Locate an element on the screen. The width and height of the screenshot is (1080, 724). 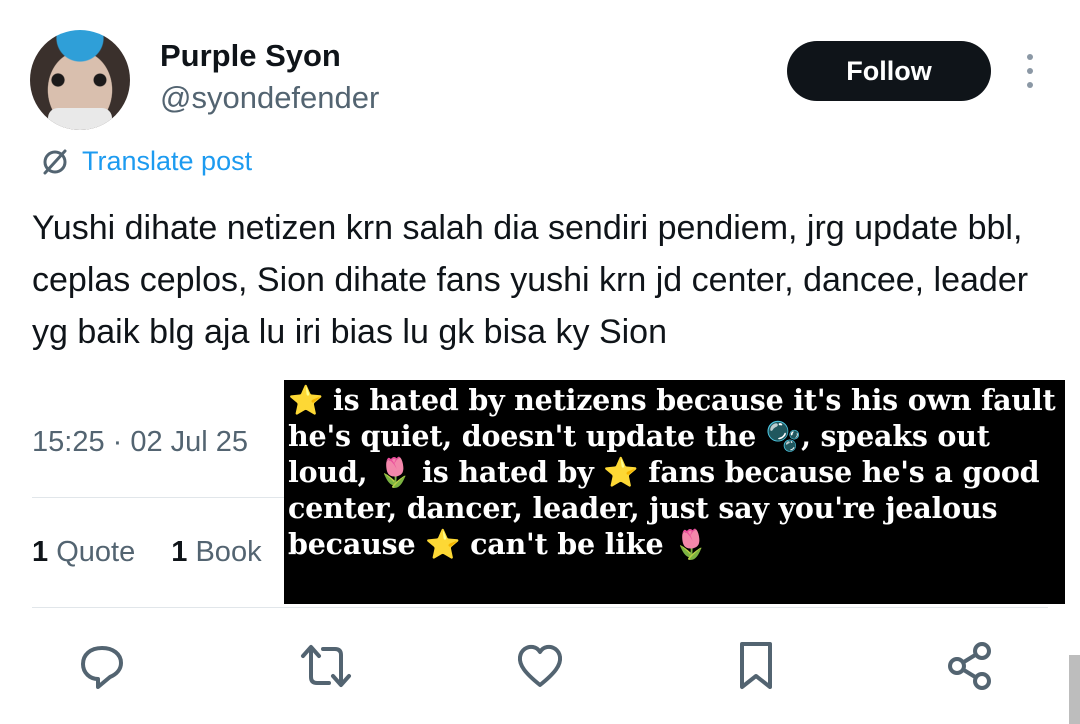
quotes-label: Quote is located at coordinates (96, 552).